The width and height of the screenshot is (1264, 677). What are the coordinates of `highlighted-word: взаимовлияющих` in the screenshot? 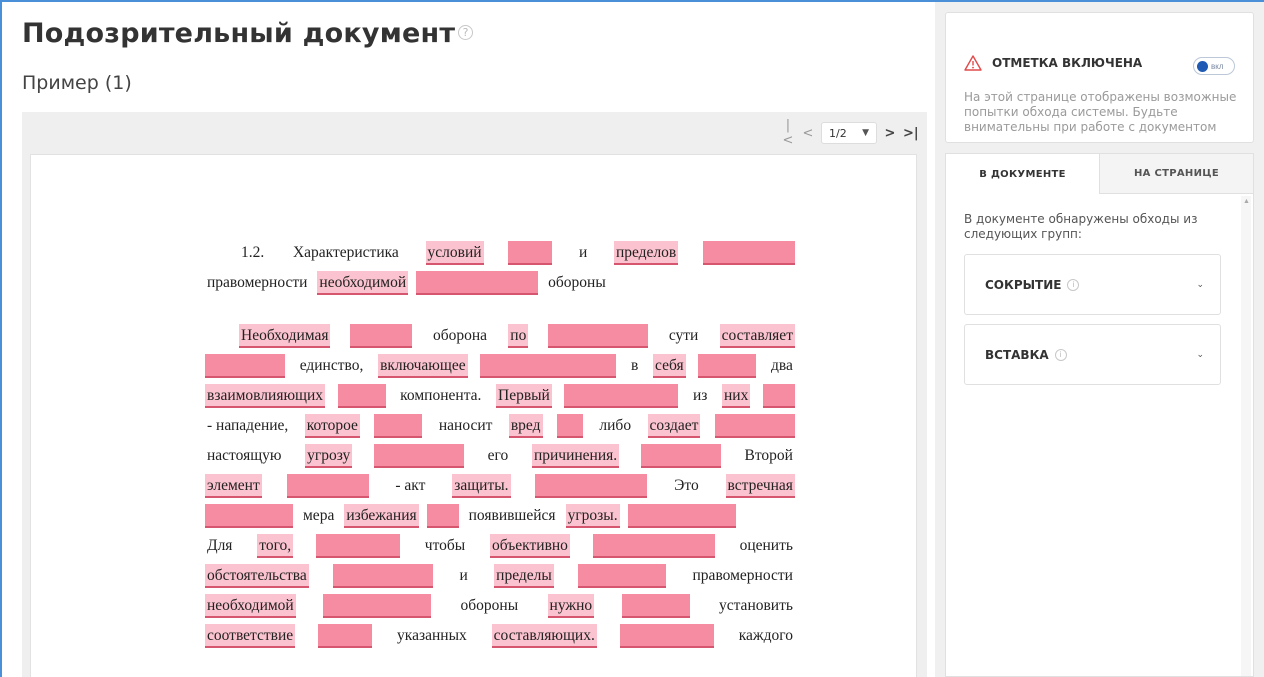 It's located at (265, 396).